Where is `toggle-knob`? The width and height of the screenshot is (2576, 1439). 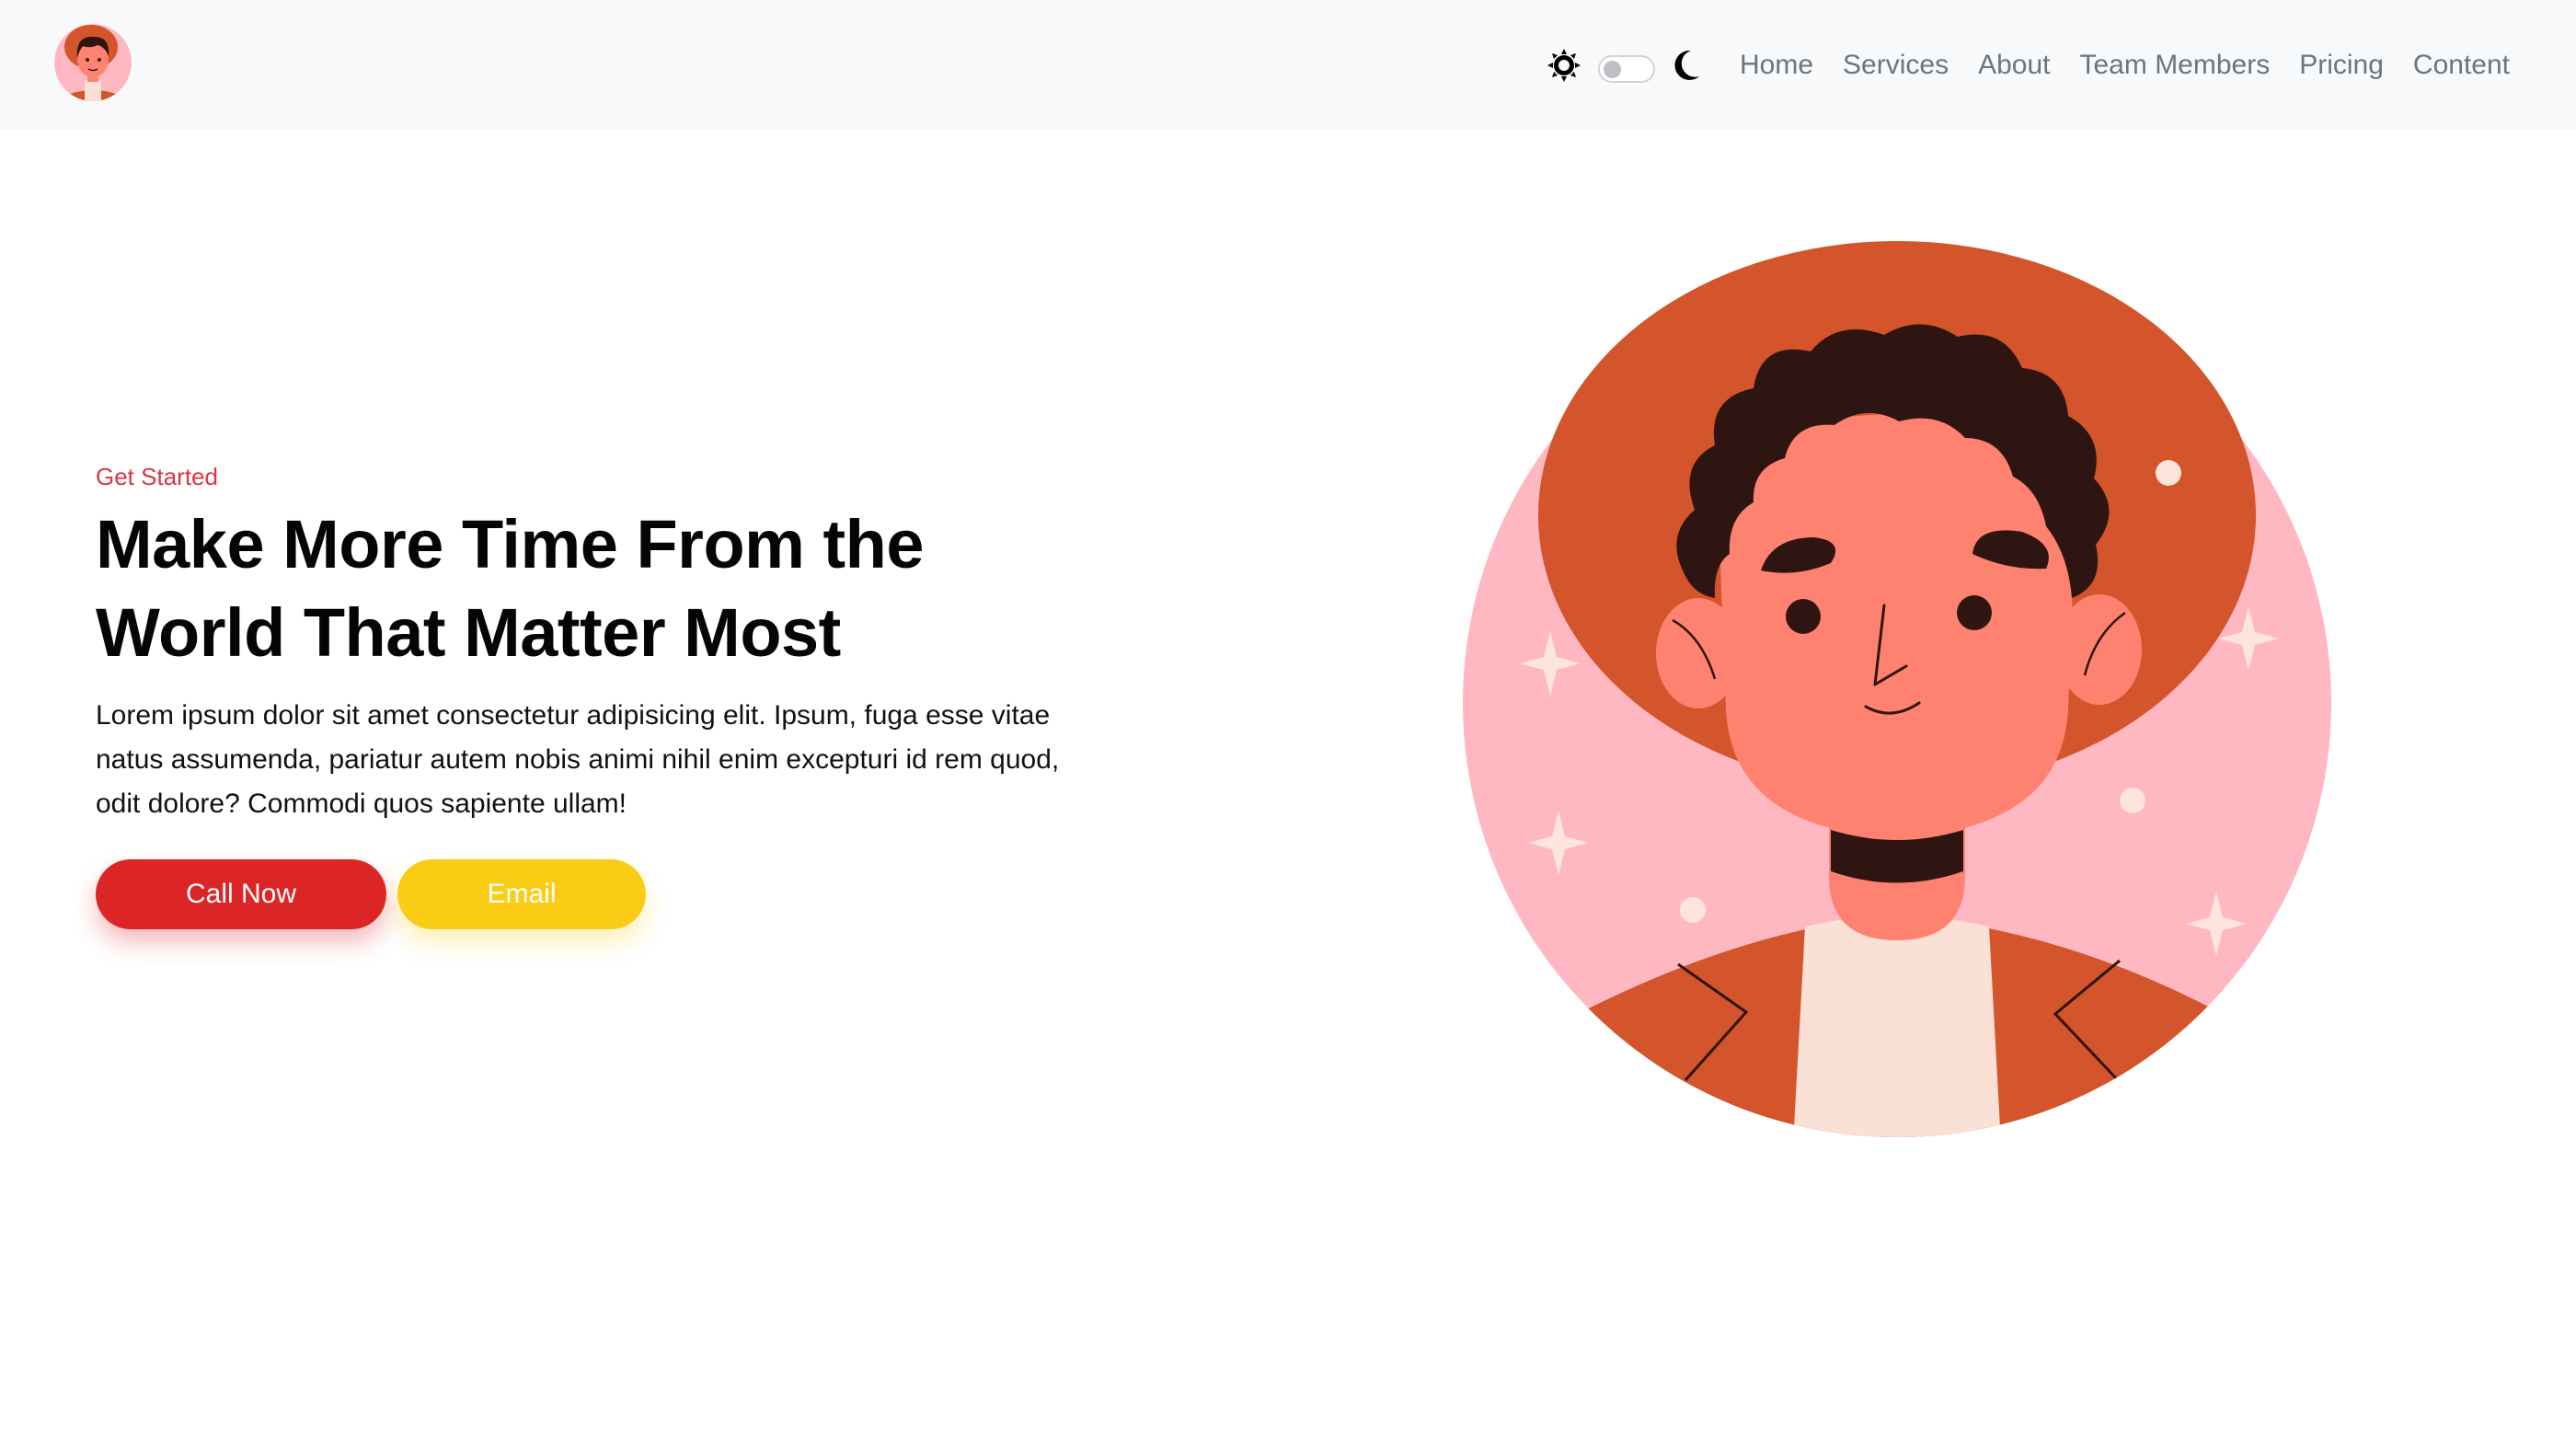
toggle-knob is located at coordinates (1613, 69).